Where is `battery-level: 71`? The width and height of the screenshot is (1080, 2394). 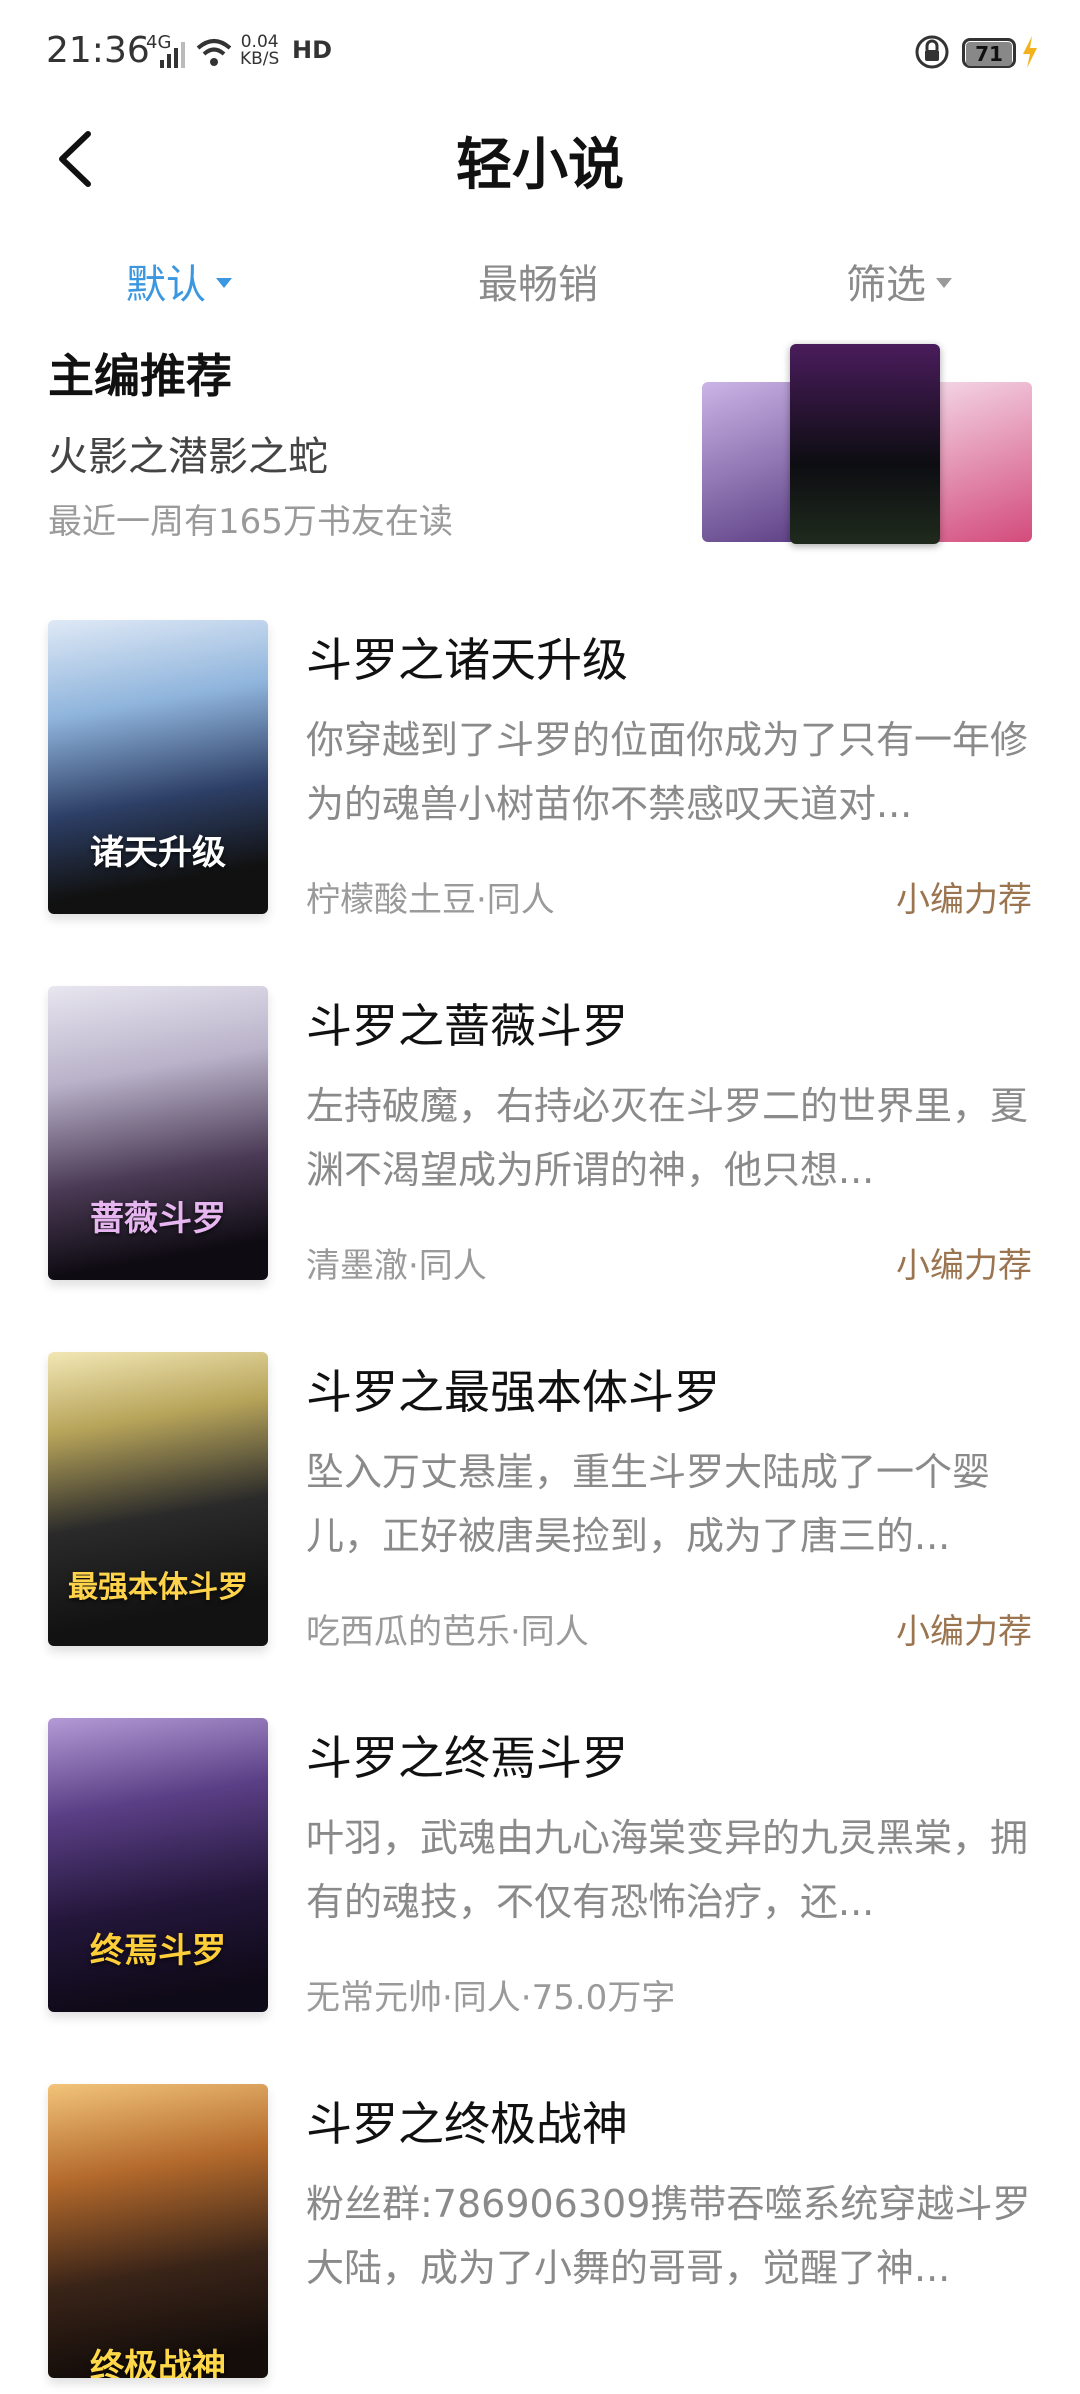
battery-level: 71 is located at coordinates (989, 54).